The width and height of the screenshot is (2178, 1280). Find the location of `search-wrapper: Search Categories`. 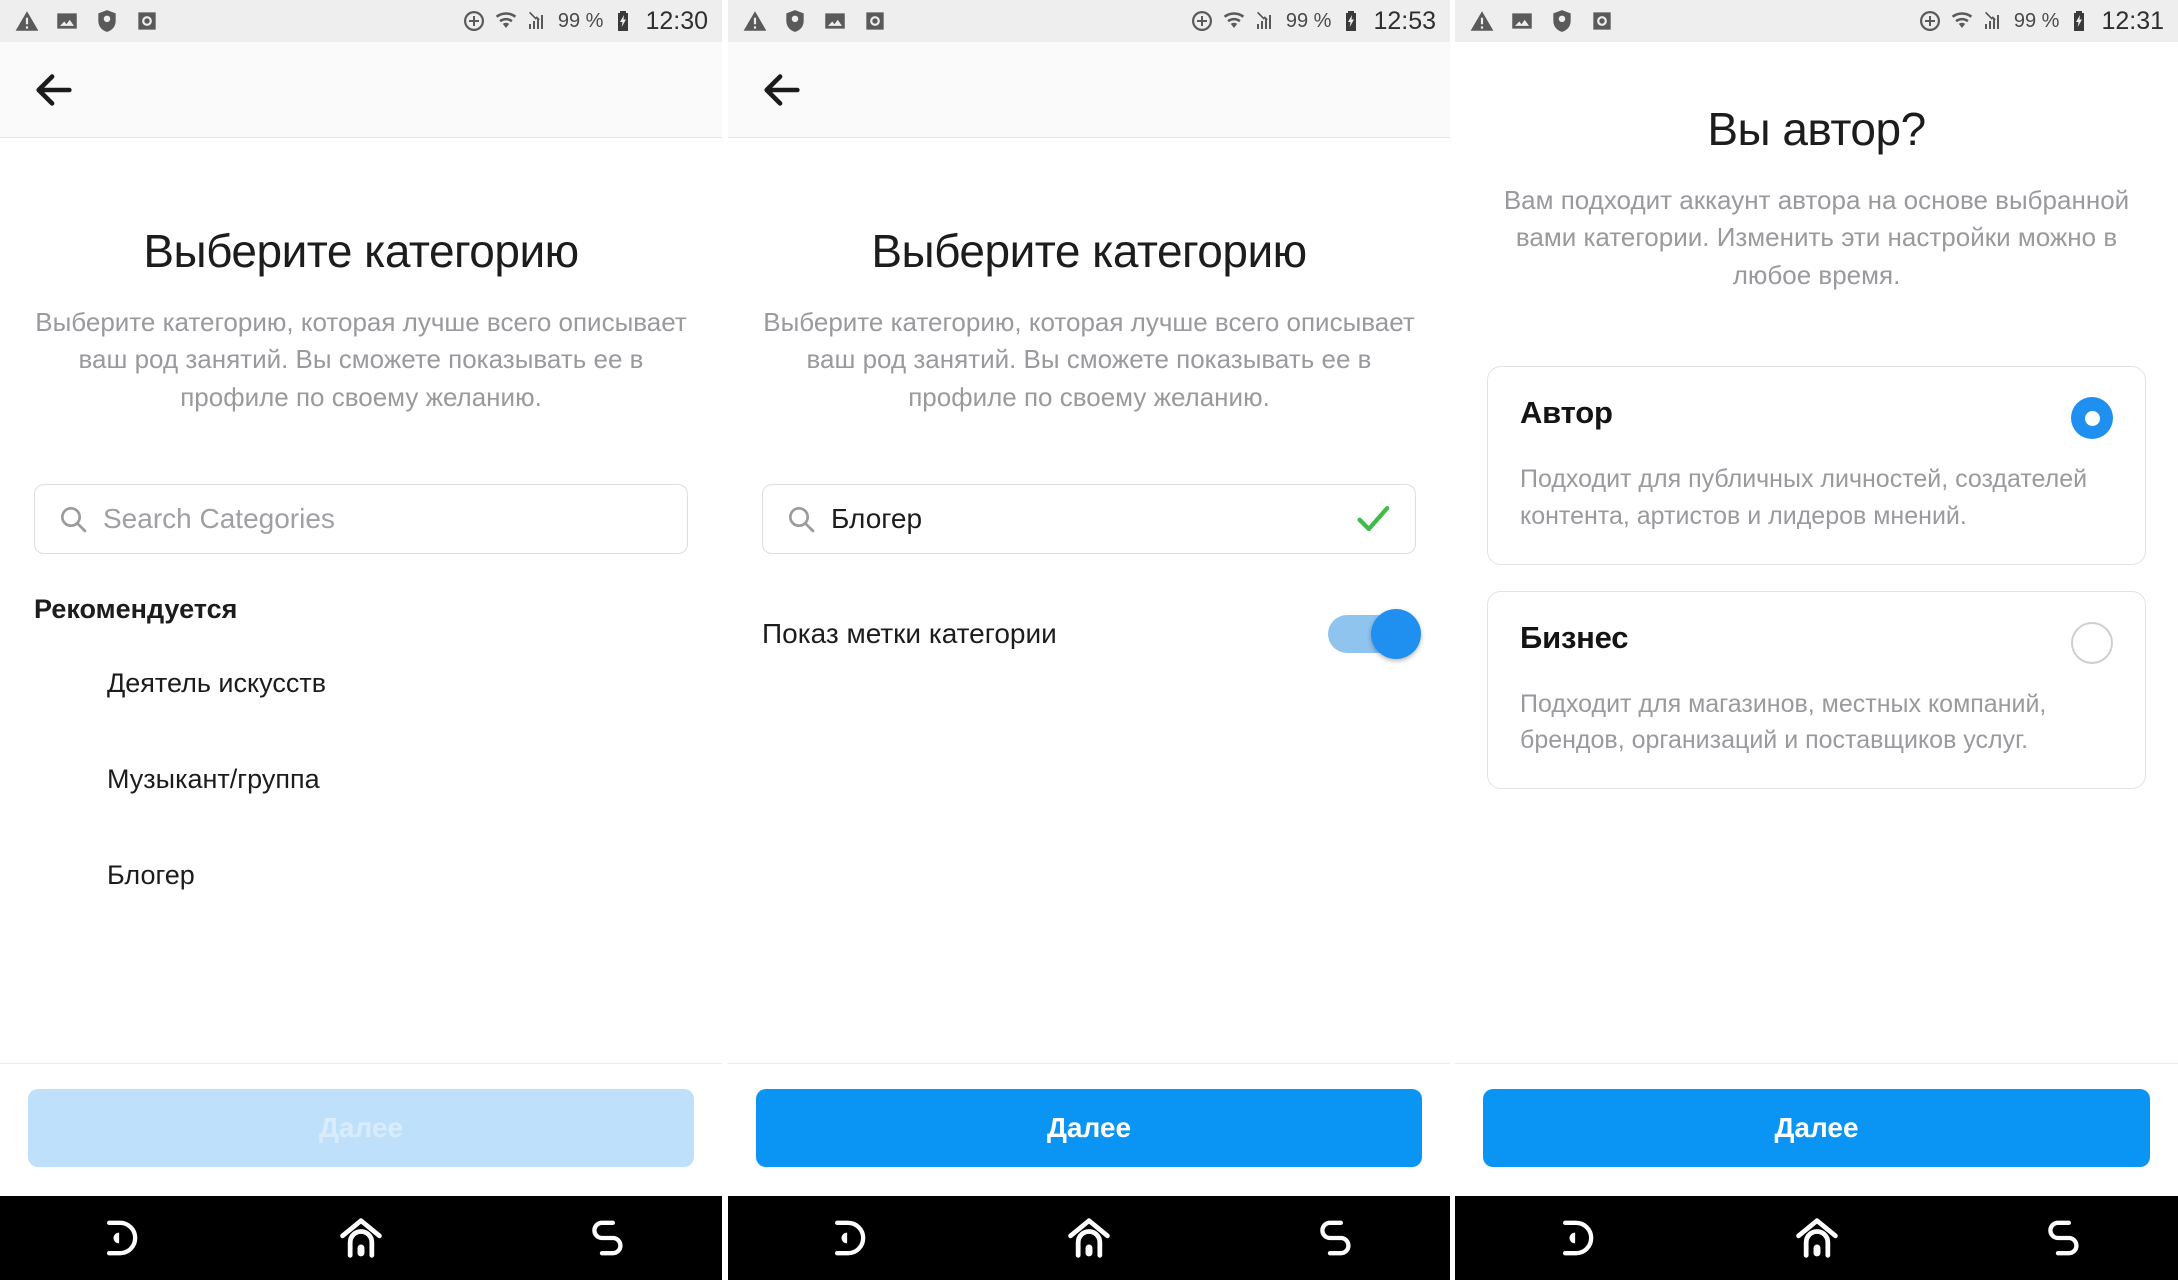

search-wrapper: Search Categories is located at coordinates (361, 519).